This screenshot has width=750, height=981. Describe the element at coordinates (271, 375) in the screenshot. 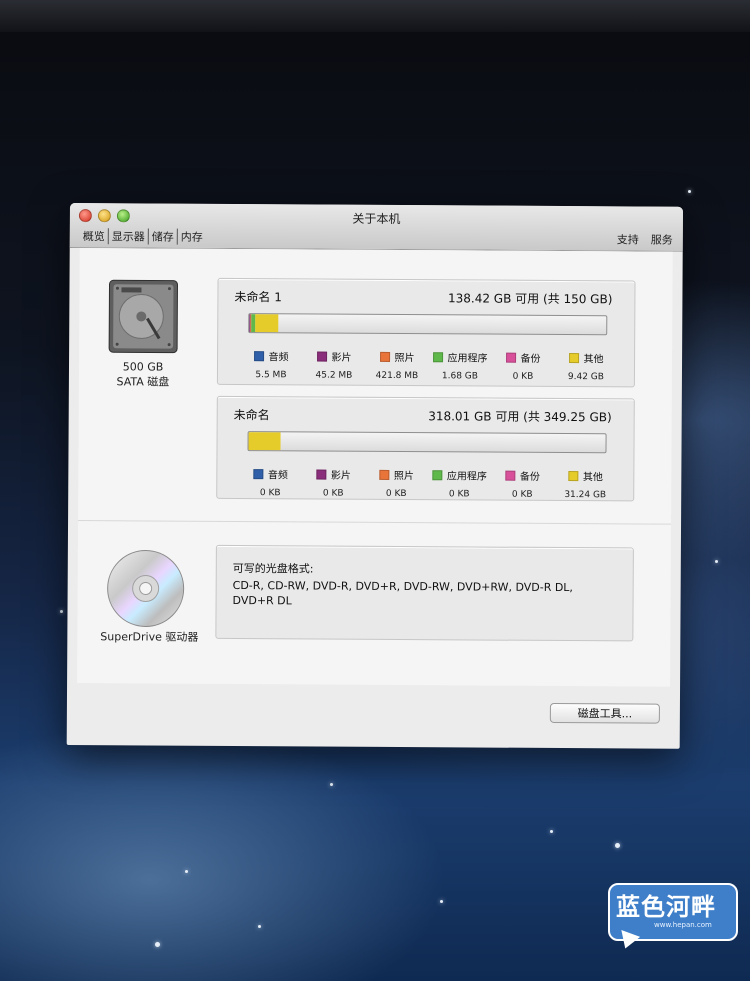

I see `legend-size: 5.5 MB` at that location.